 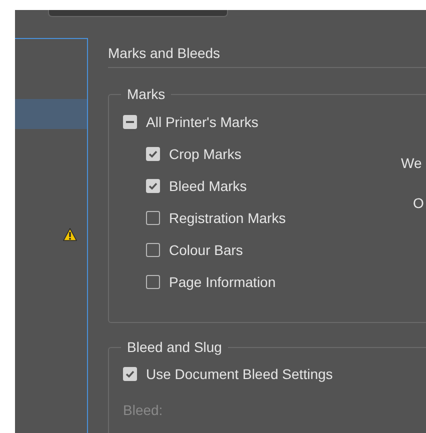 What do you see at coordinates (227, 218) in the screenshot?
I see `checkbox-label: Registration Marks` at bounding box center [227, 218].